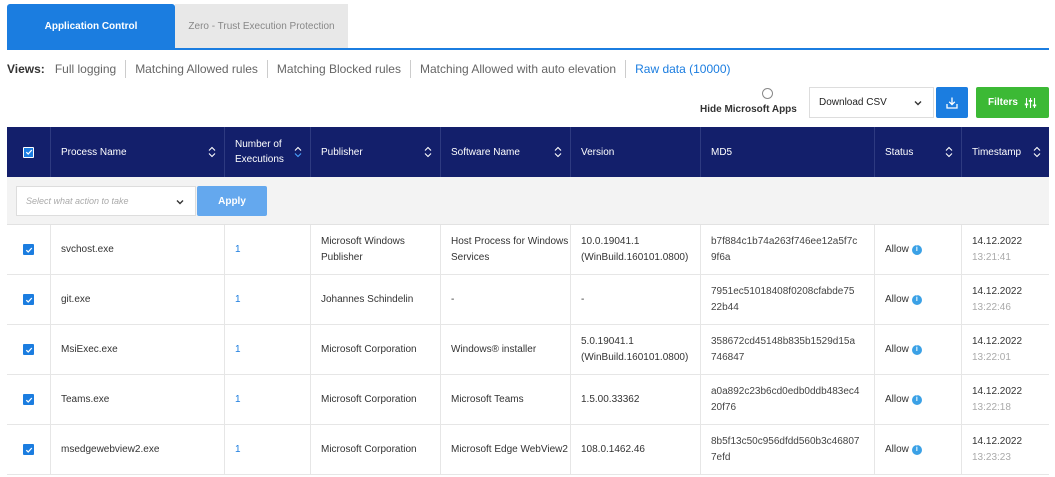  I want to click on software-name-cell: Microsoft Teams, so click(506, 399).